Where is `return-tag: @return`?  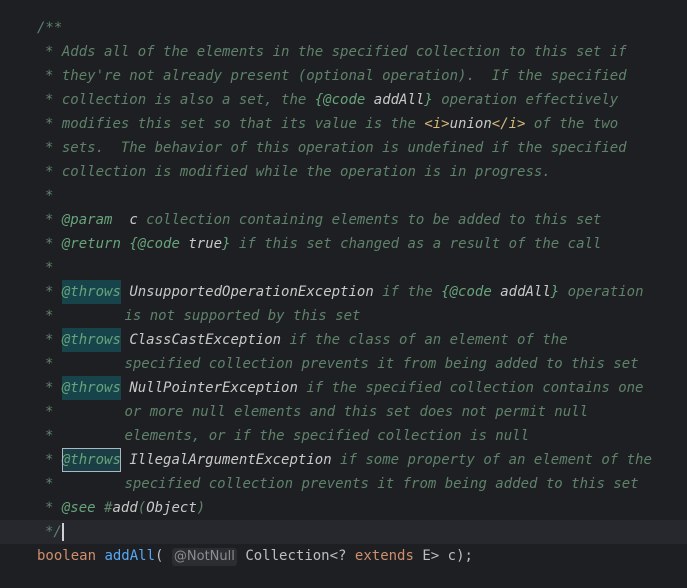 return-tag: @return is located at coordinates (91, 244).